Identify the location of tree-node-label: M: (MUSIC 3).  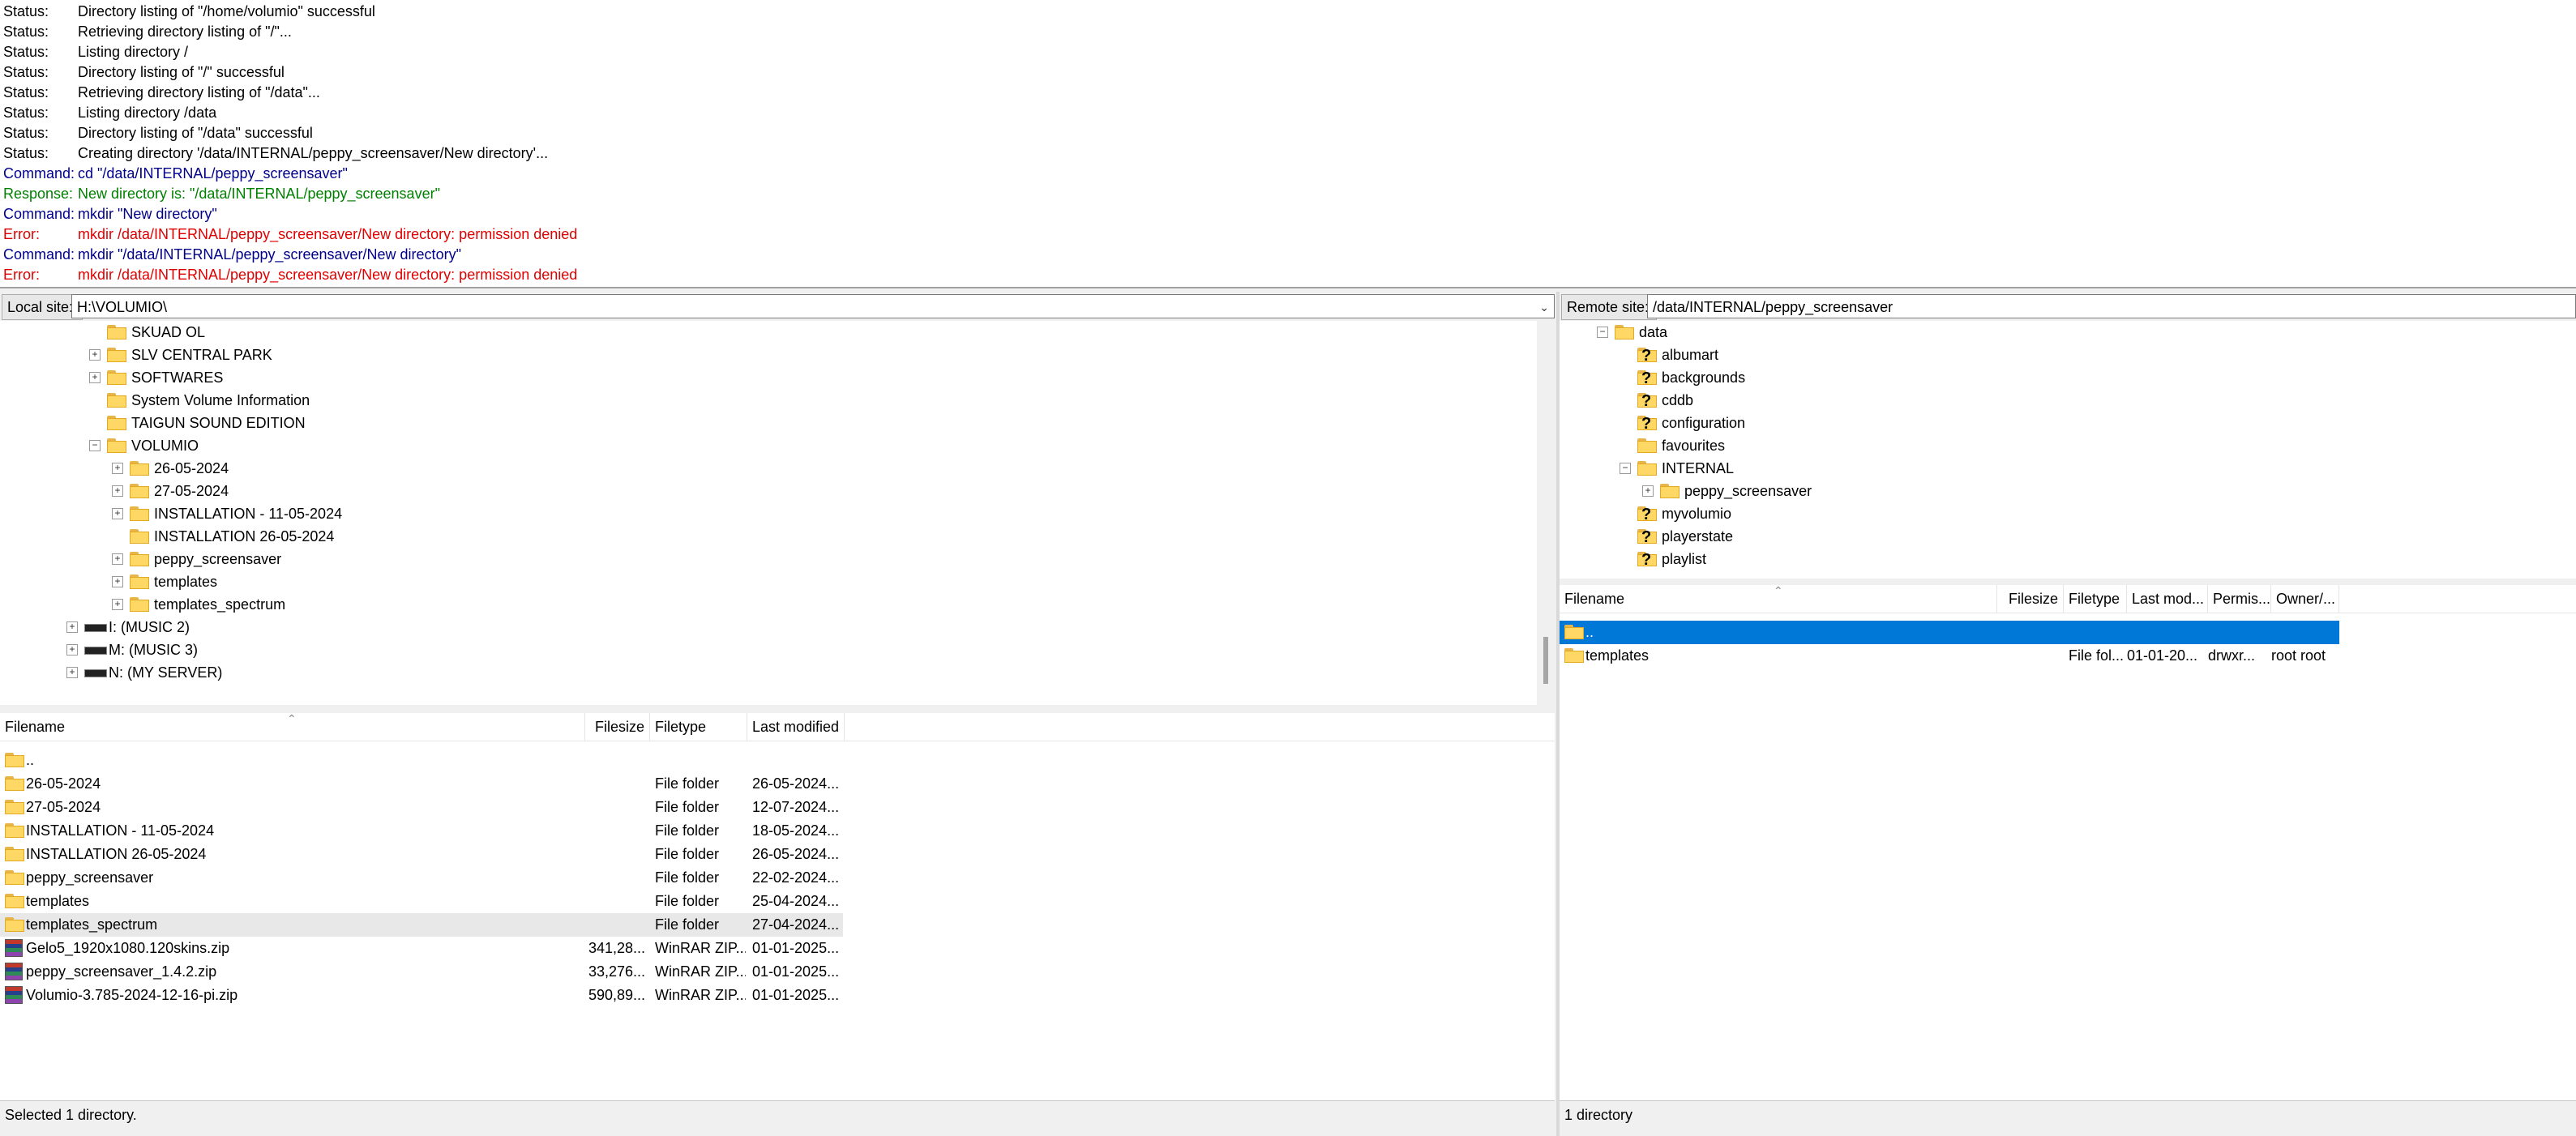
(153, 650).